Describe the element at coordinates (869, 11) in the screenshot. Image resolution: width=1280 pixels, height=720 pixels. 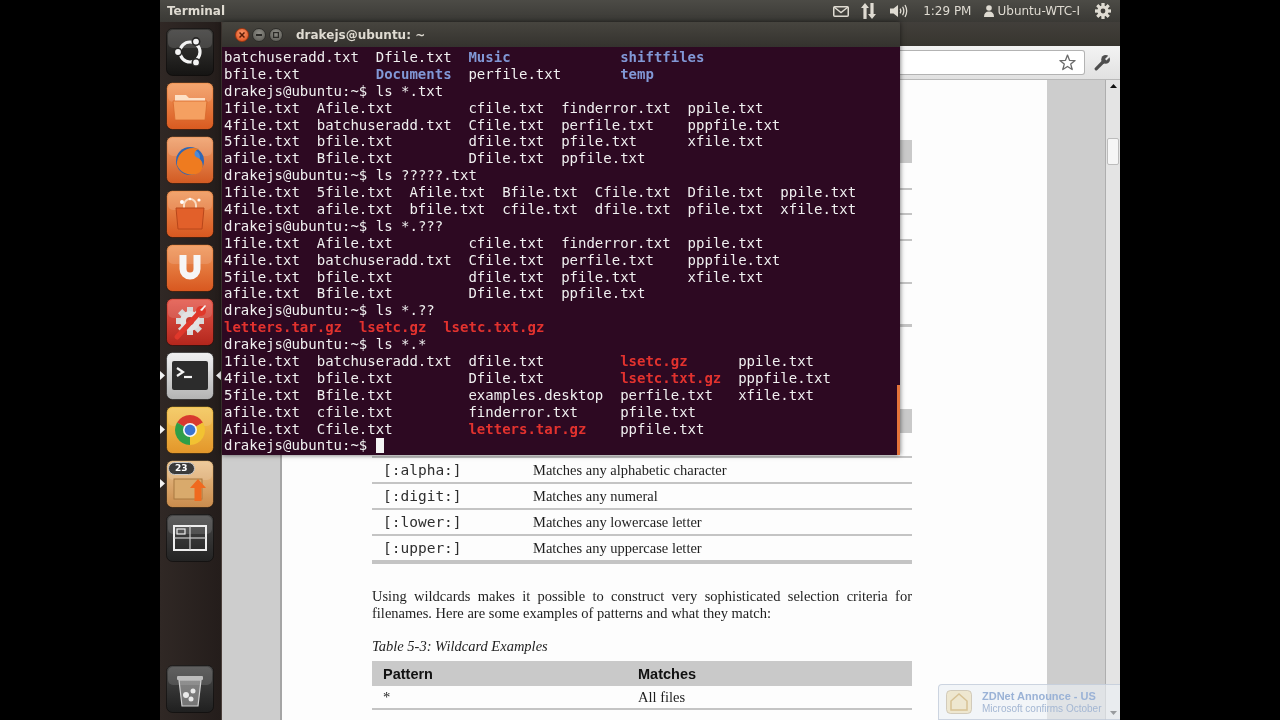
I see `up-down-arrows-icon` at that location.